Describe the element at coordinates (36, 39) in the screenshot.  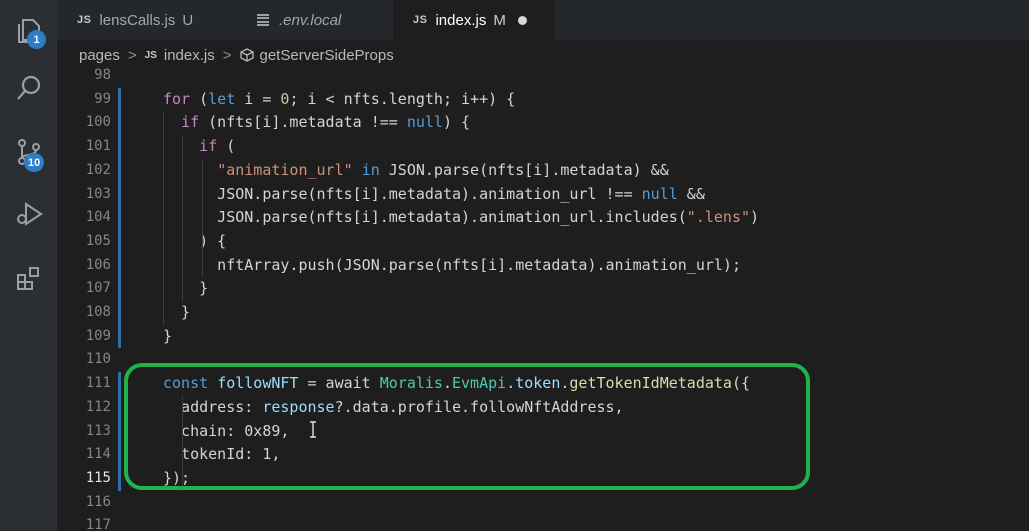
I see `explorer-badge: 1` at that location.